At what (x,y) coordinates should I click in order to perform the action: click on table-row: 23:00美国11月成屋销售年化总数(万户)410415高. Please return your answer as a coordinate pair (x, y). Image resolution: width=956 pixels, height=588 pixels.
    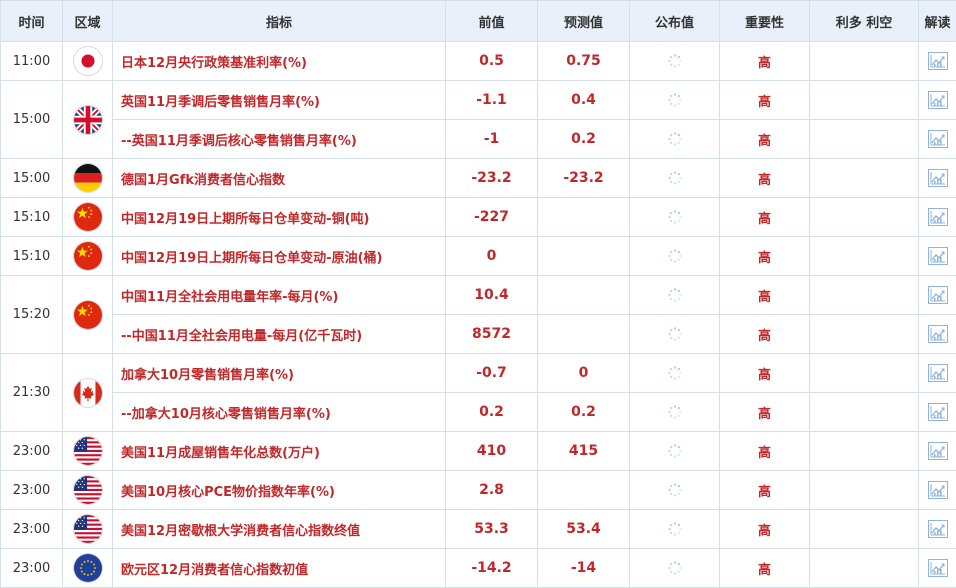
    Looking at the image, I should click on (478, 451).